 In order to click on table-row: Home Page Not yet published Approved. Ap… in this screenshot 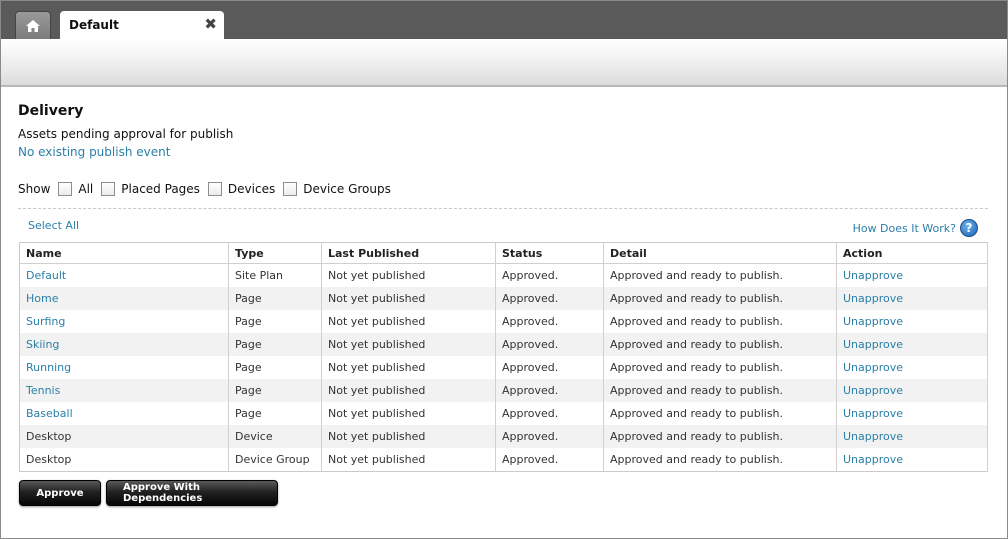, I will do `click(503, 298)`.